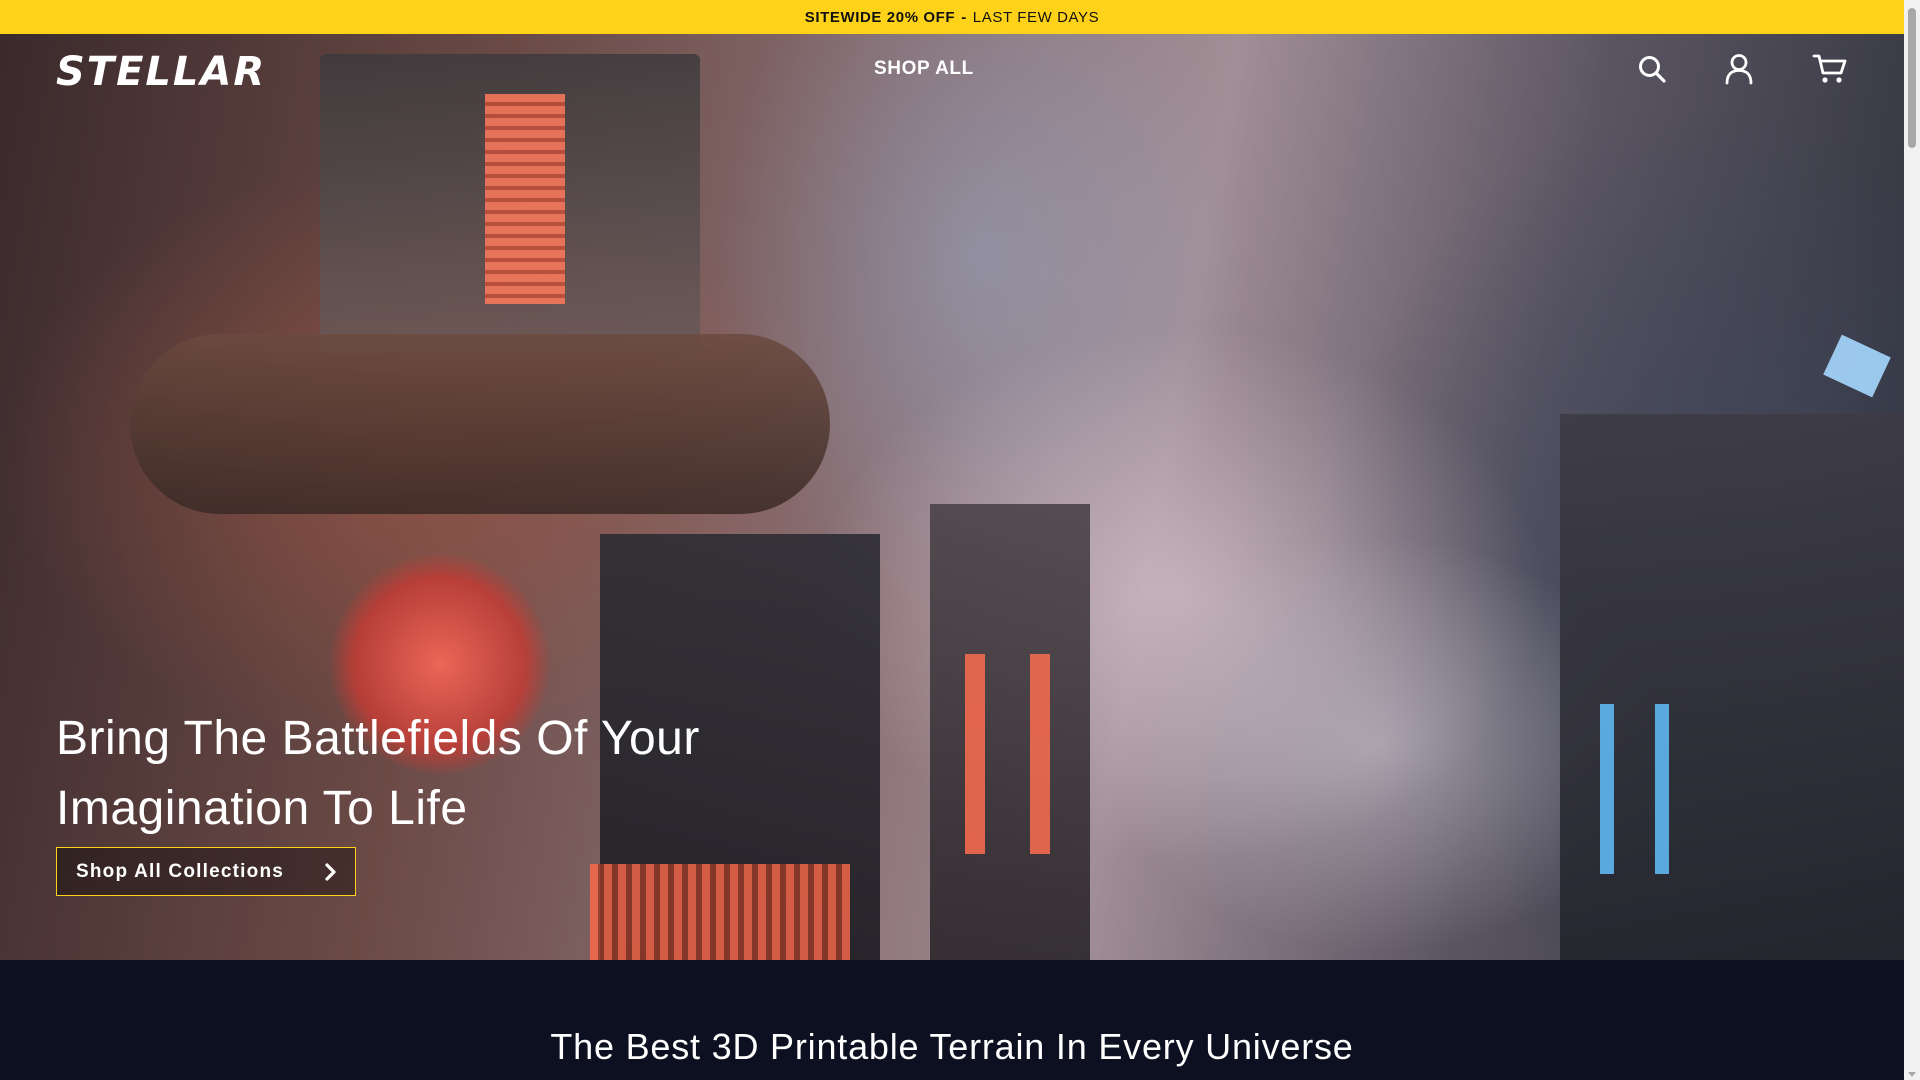 This screenshot has width=1920, height=1080. Describe the element at coordinates (1857, 366) in the screenshot. I see `hero-scenery-crystal` at that location.